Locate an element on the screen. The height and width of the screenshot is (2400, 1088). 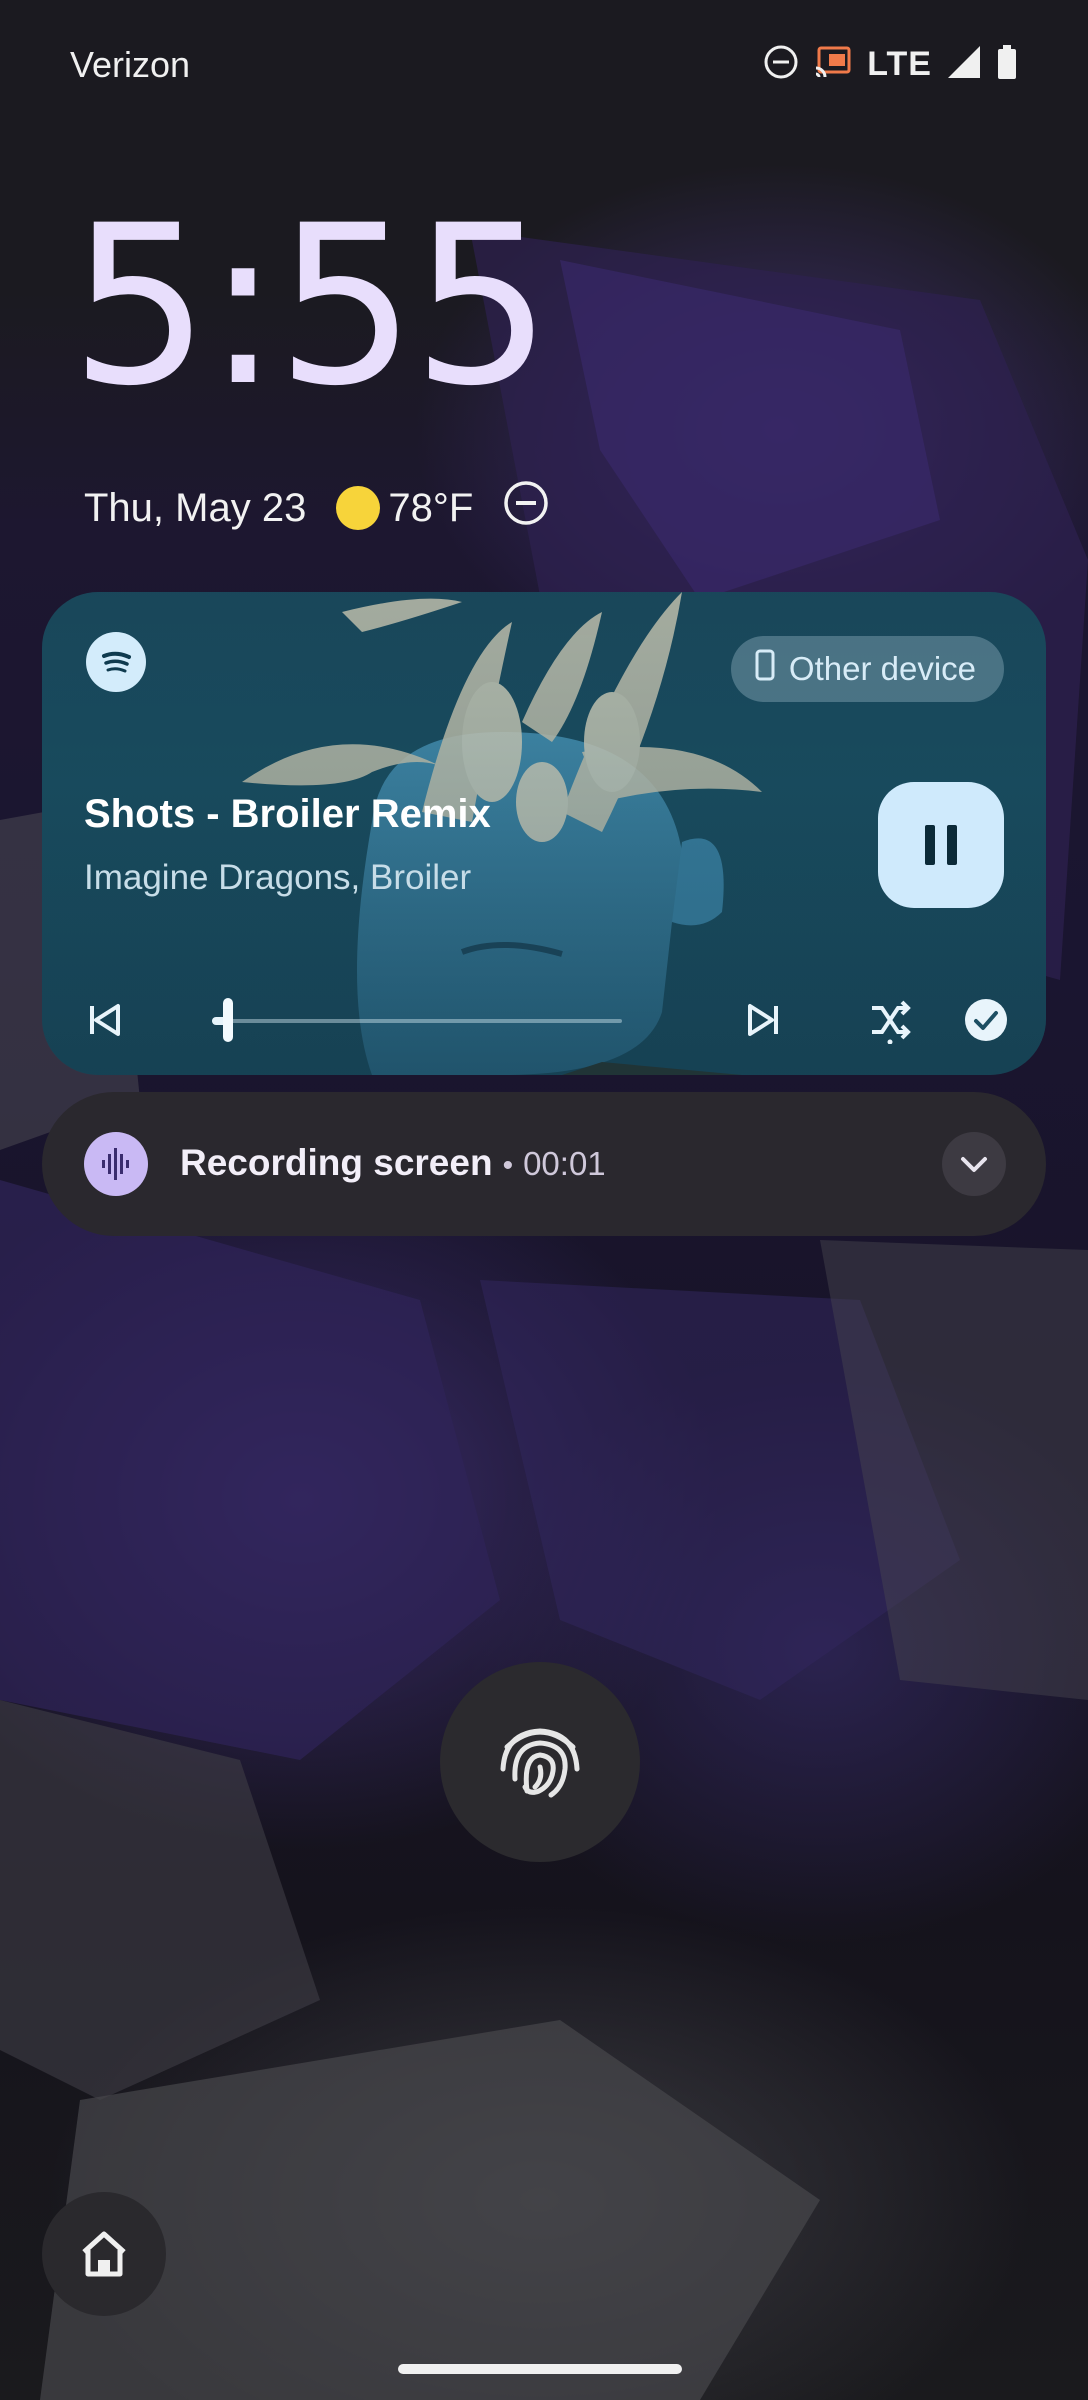
seek-thumb is located at coordinates (228, 1020).